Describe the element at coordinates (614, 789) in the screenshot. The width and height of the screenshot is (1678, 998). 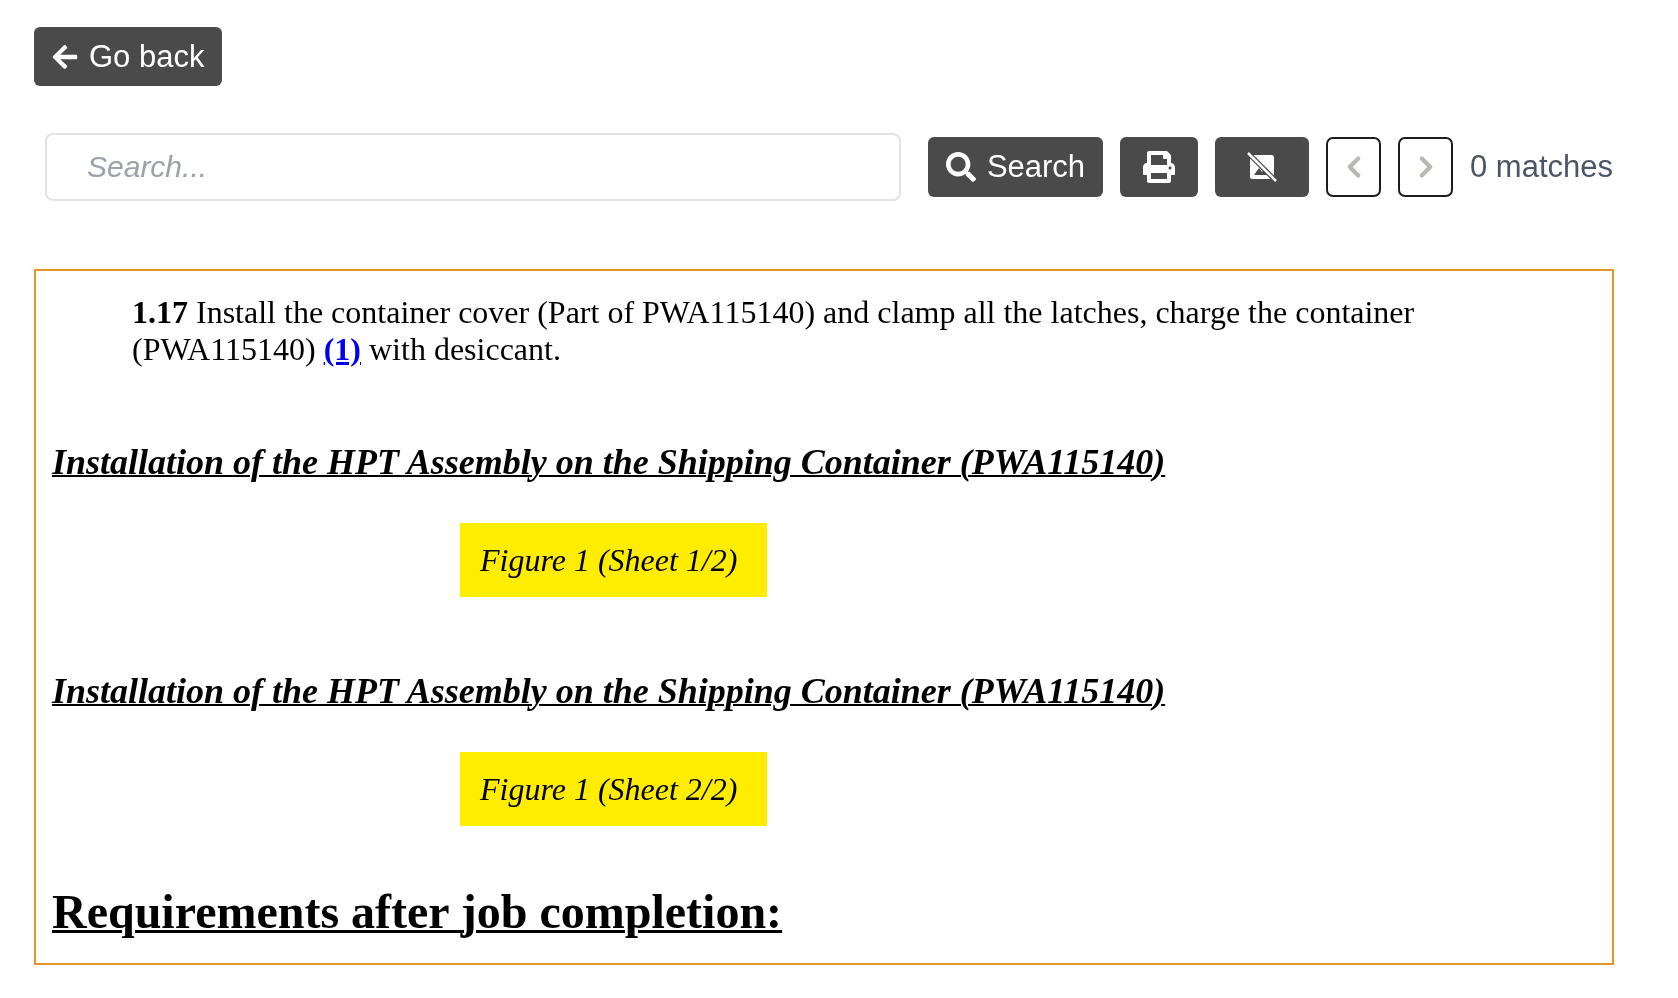
I see `figure-label: Figure 1 (Sheet 2/2)` at that location.